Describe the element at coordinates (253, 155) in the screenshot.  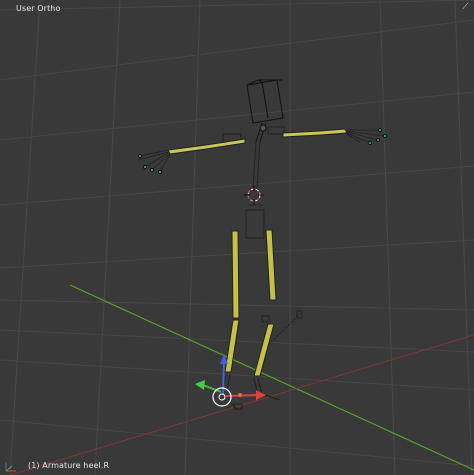
I see `spine-bones` at that location.